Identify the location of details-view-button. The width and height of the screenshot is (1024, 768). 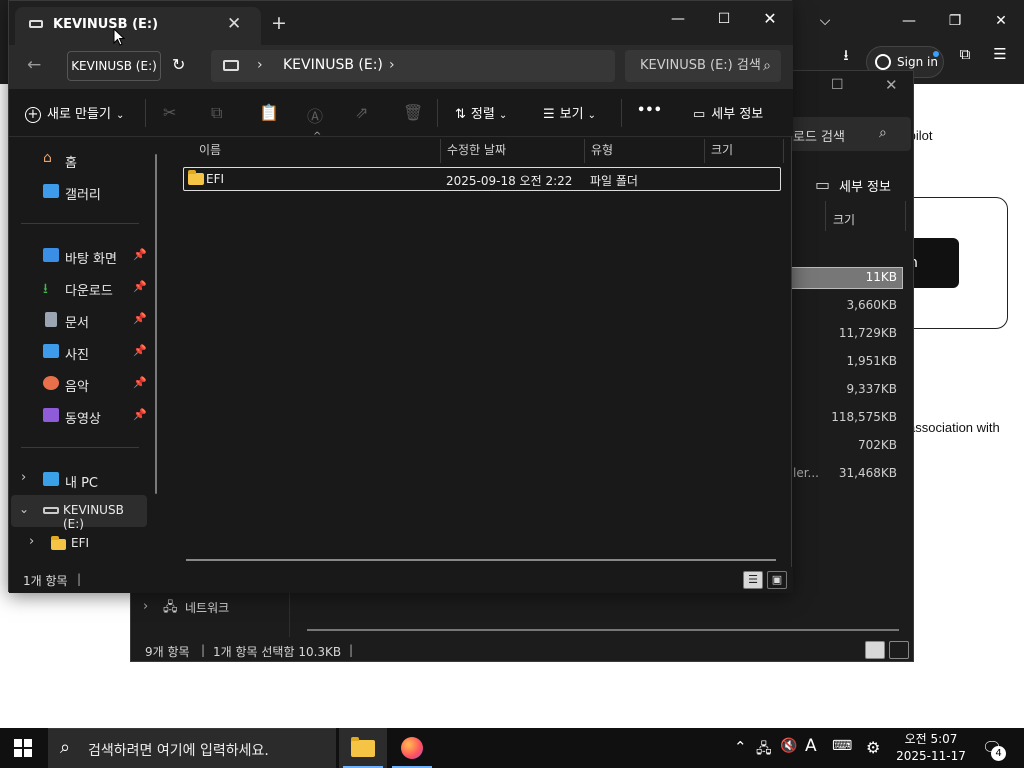
(875, 650).